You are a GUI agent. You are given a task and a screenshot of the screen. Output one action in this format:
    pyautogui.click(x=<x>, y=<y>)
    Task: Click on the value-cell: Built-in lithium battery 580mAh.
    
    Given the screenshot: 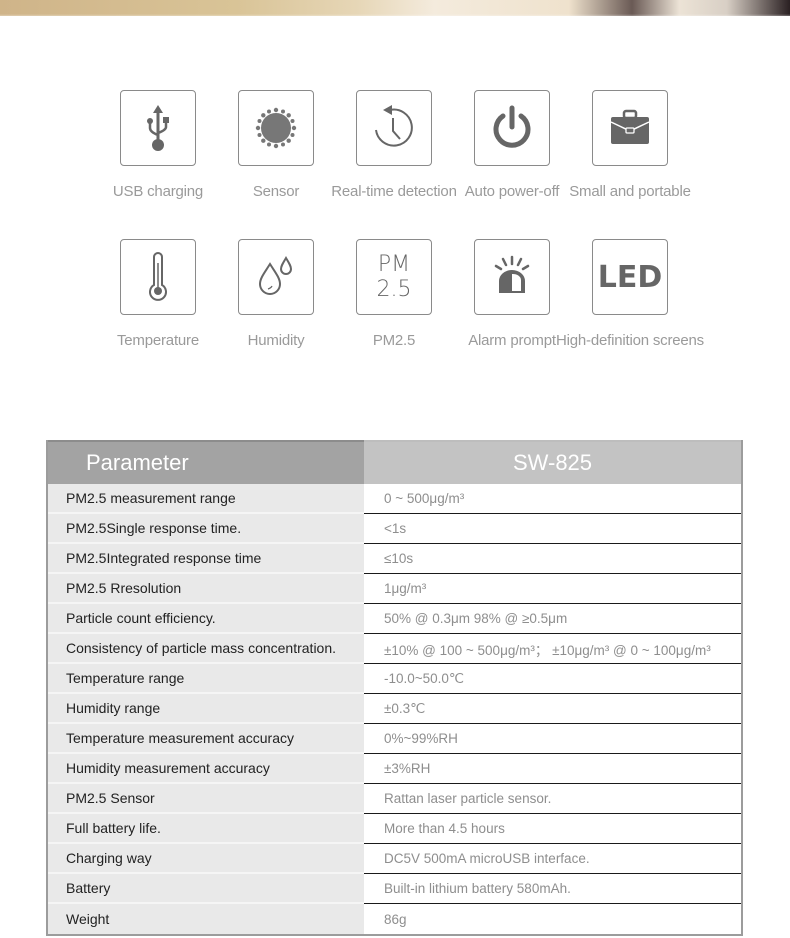 What is the action you would take?
    pyautogui.click(x=552, y=889)
    